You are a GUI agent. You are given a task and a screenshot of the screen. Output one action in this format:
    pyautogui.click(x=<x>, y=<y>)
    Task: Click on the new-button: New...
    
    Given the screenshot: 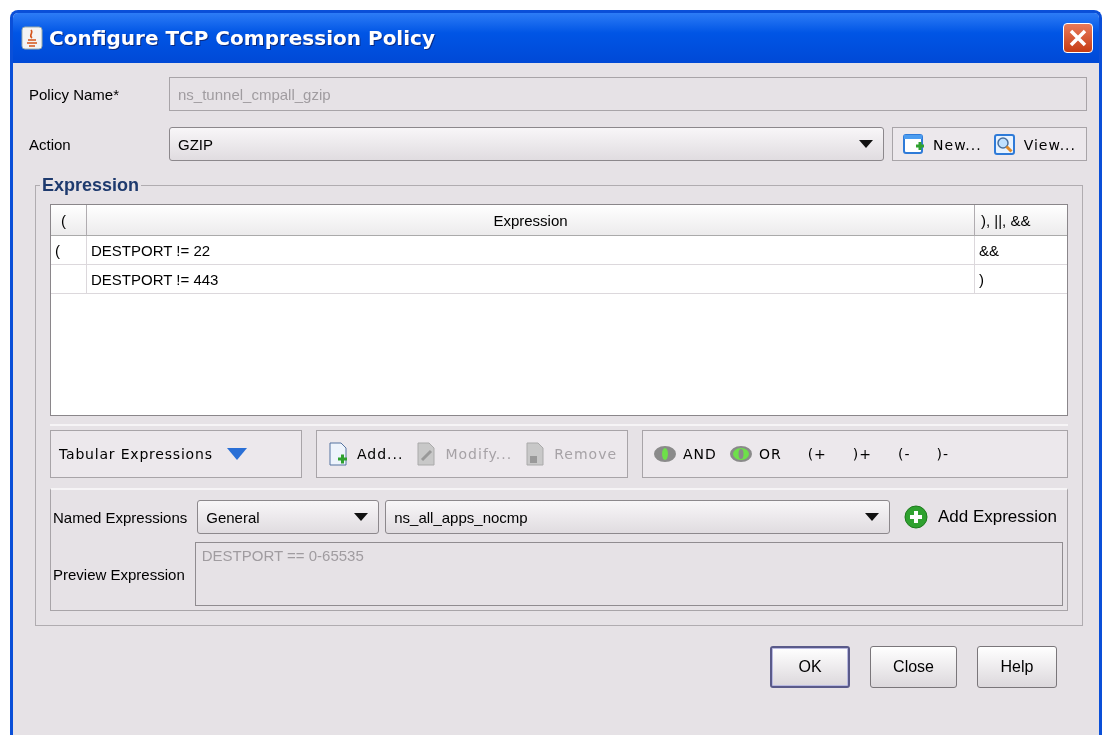 What is the action you would take?
    pyautogui.click(x=942, y=145)
    